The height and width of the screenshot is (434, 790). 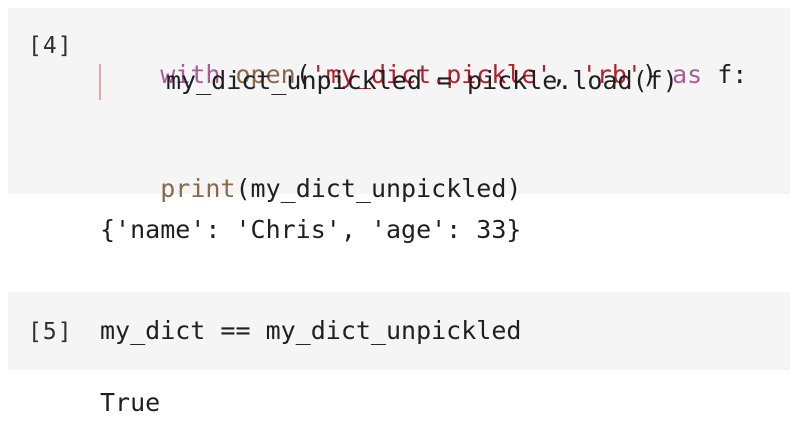 I want to click on cell-5-code-line-1: my_dict == my_dict_unpickled, so click(x=311, y=330).